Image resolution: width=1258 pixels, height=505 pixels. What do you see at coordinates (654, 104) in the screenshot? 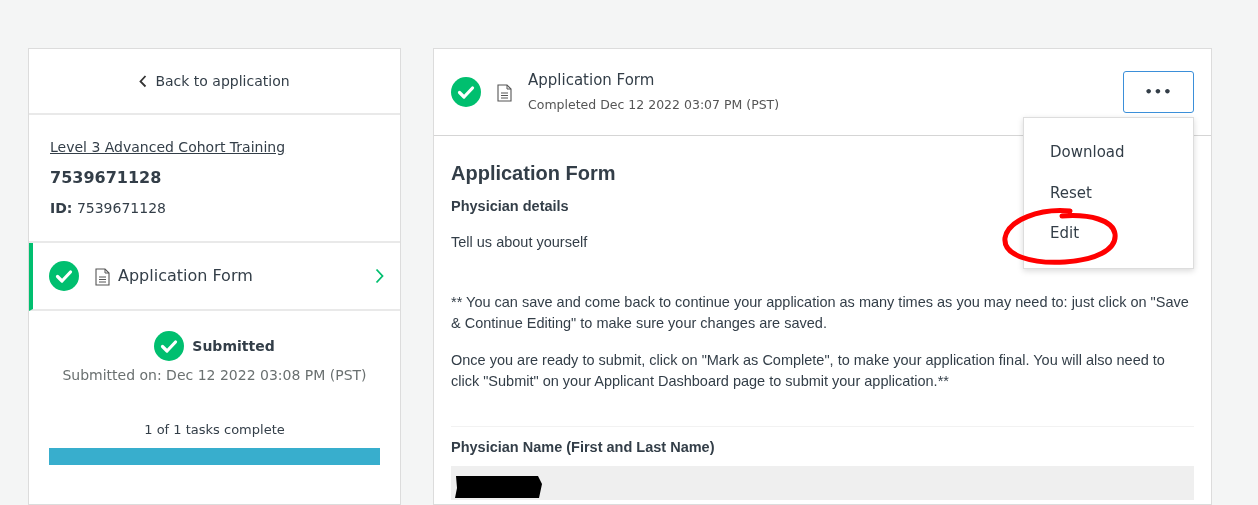
I see `completed-date: Completed Dec 12 2022 03:07 PM (PST)` at bounding box center [654, 104].